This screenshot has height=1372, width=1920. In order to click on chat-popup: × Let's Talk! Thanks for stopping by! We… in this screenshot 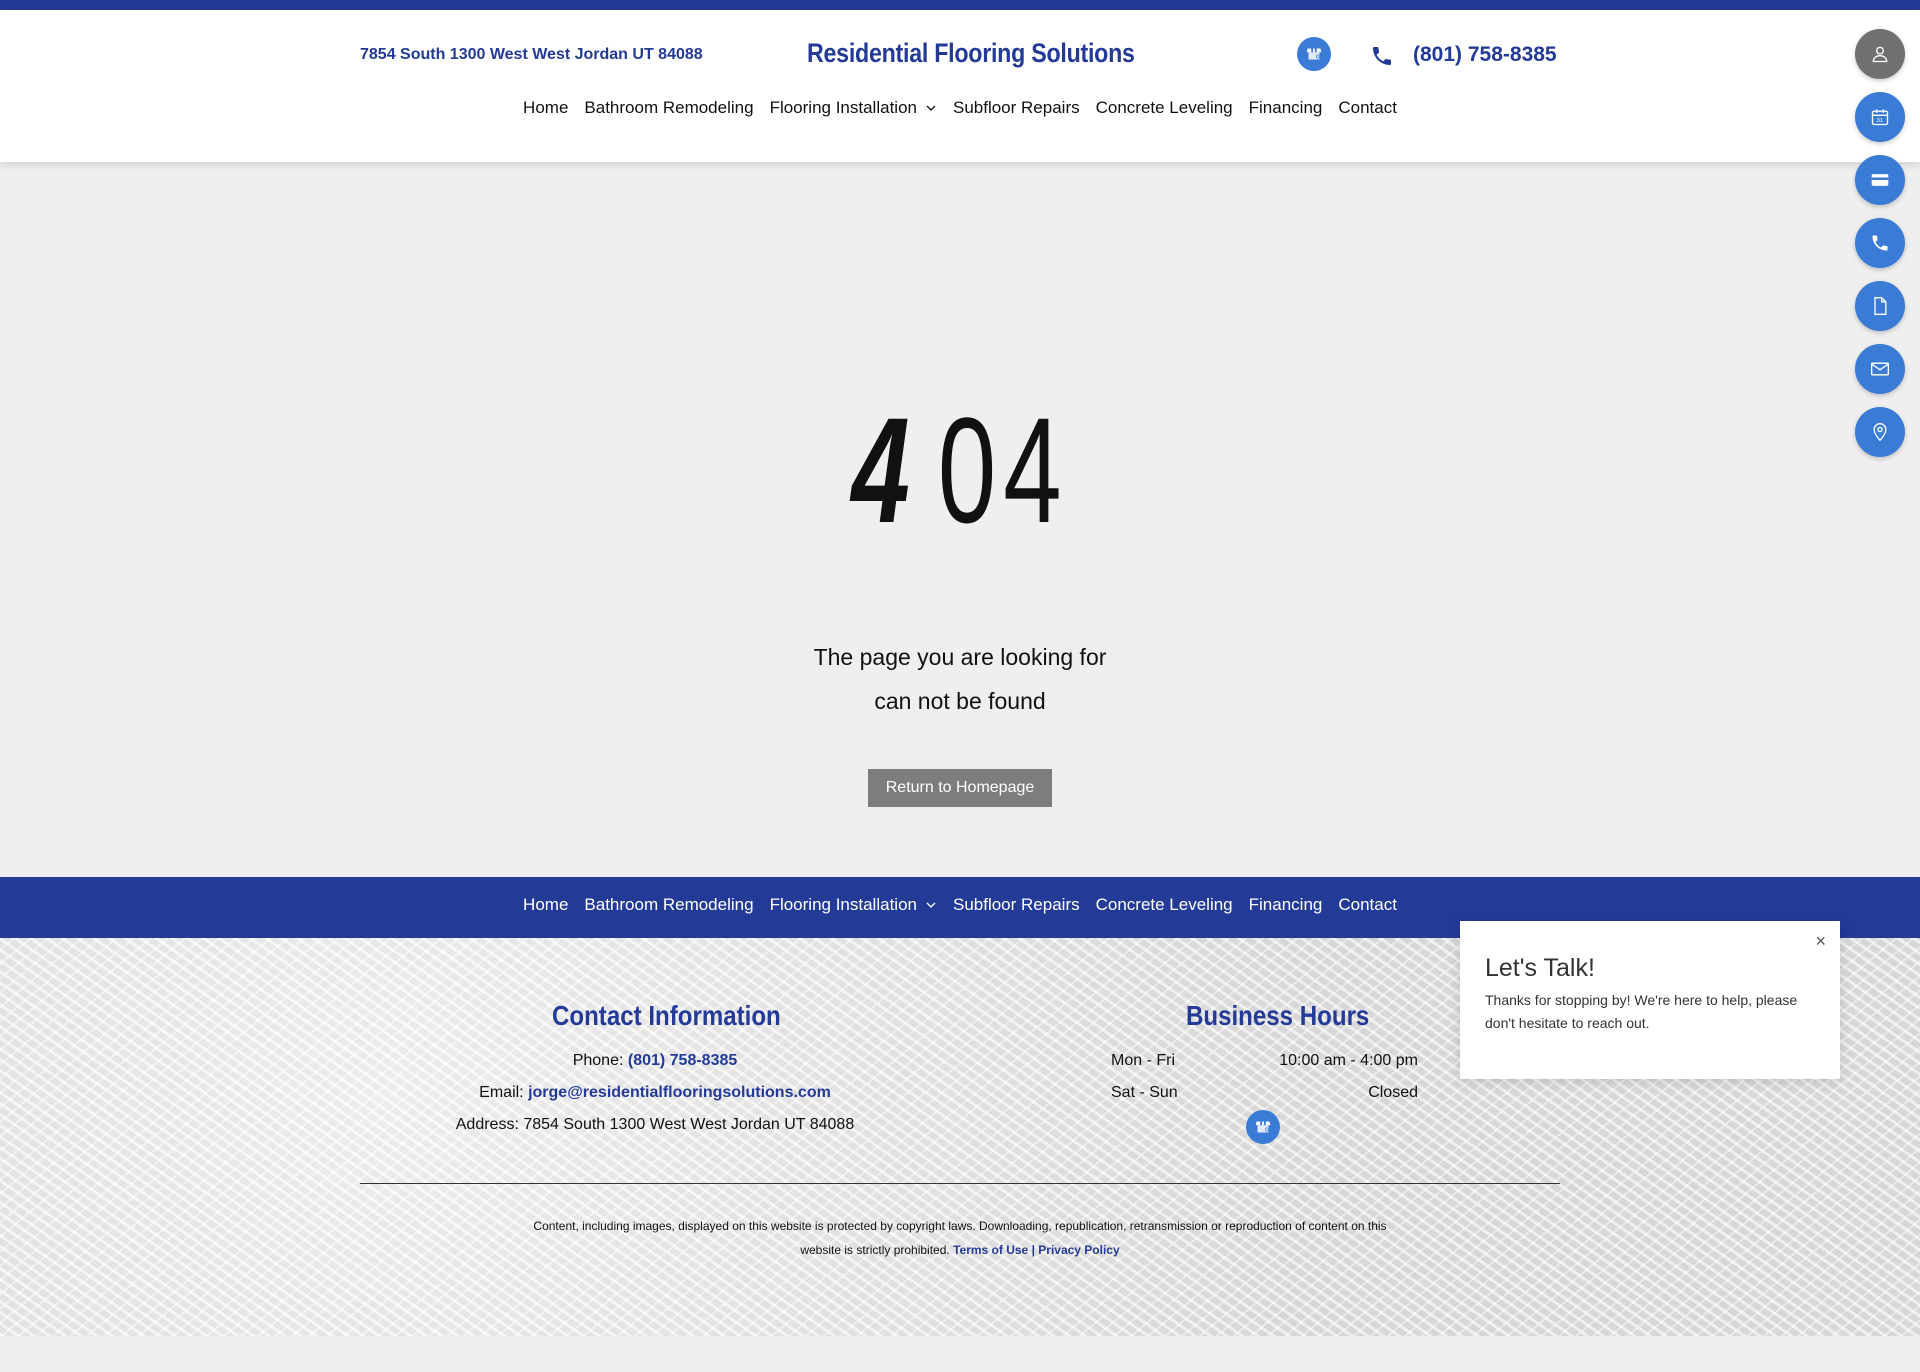, I will do `click(1650, 1000)`.